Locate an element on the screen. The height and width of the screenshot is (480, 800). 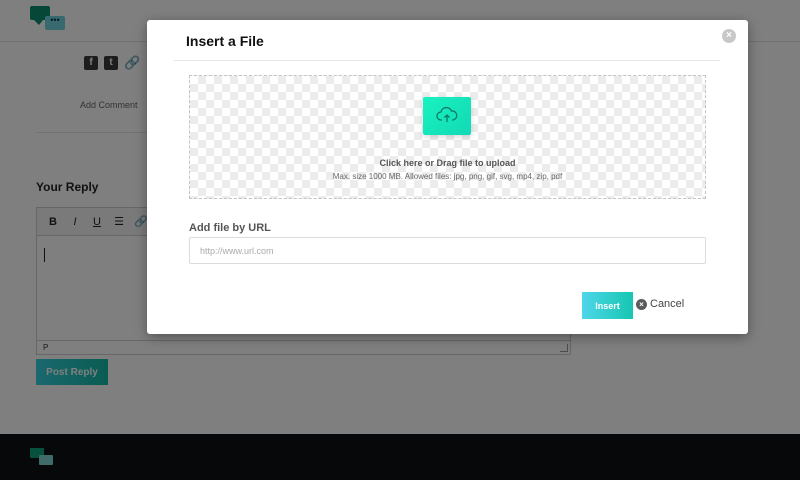
modal-divider is located at coordinates (447, 60).